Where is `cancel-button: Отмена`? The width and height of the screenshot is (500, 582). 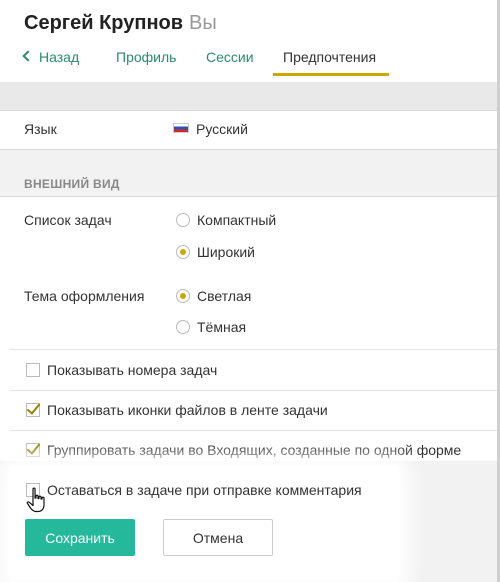
cancel-button: Отмена is located at coordinates (218, 537).